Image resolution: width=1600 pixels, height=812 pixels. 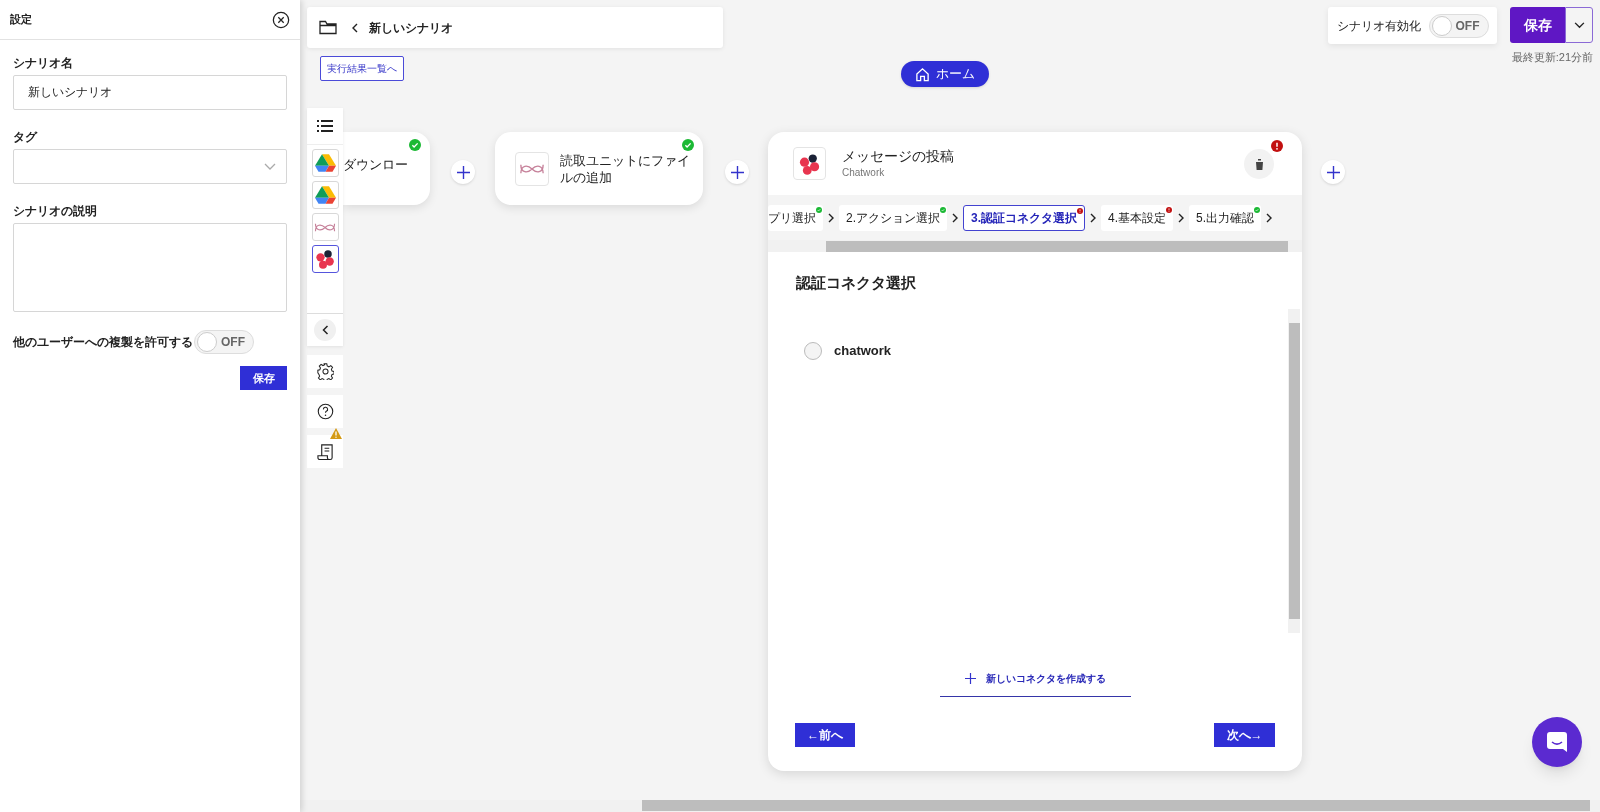 I want to click on connector-label: chatwork, so click(x=863, y=350).